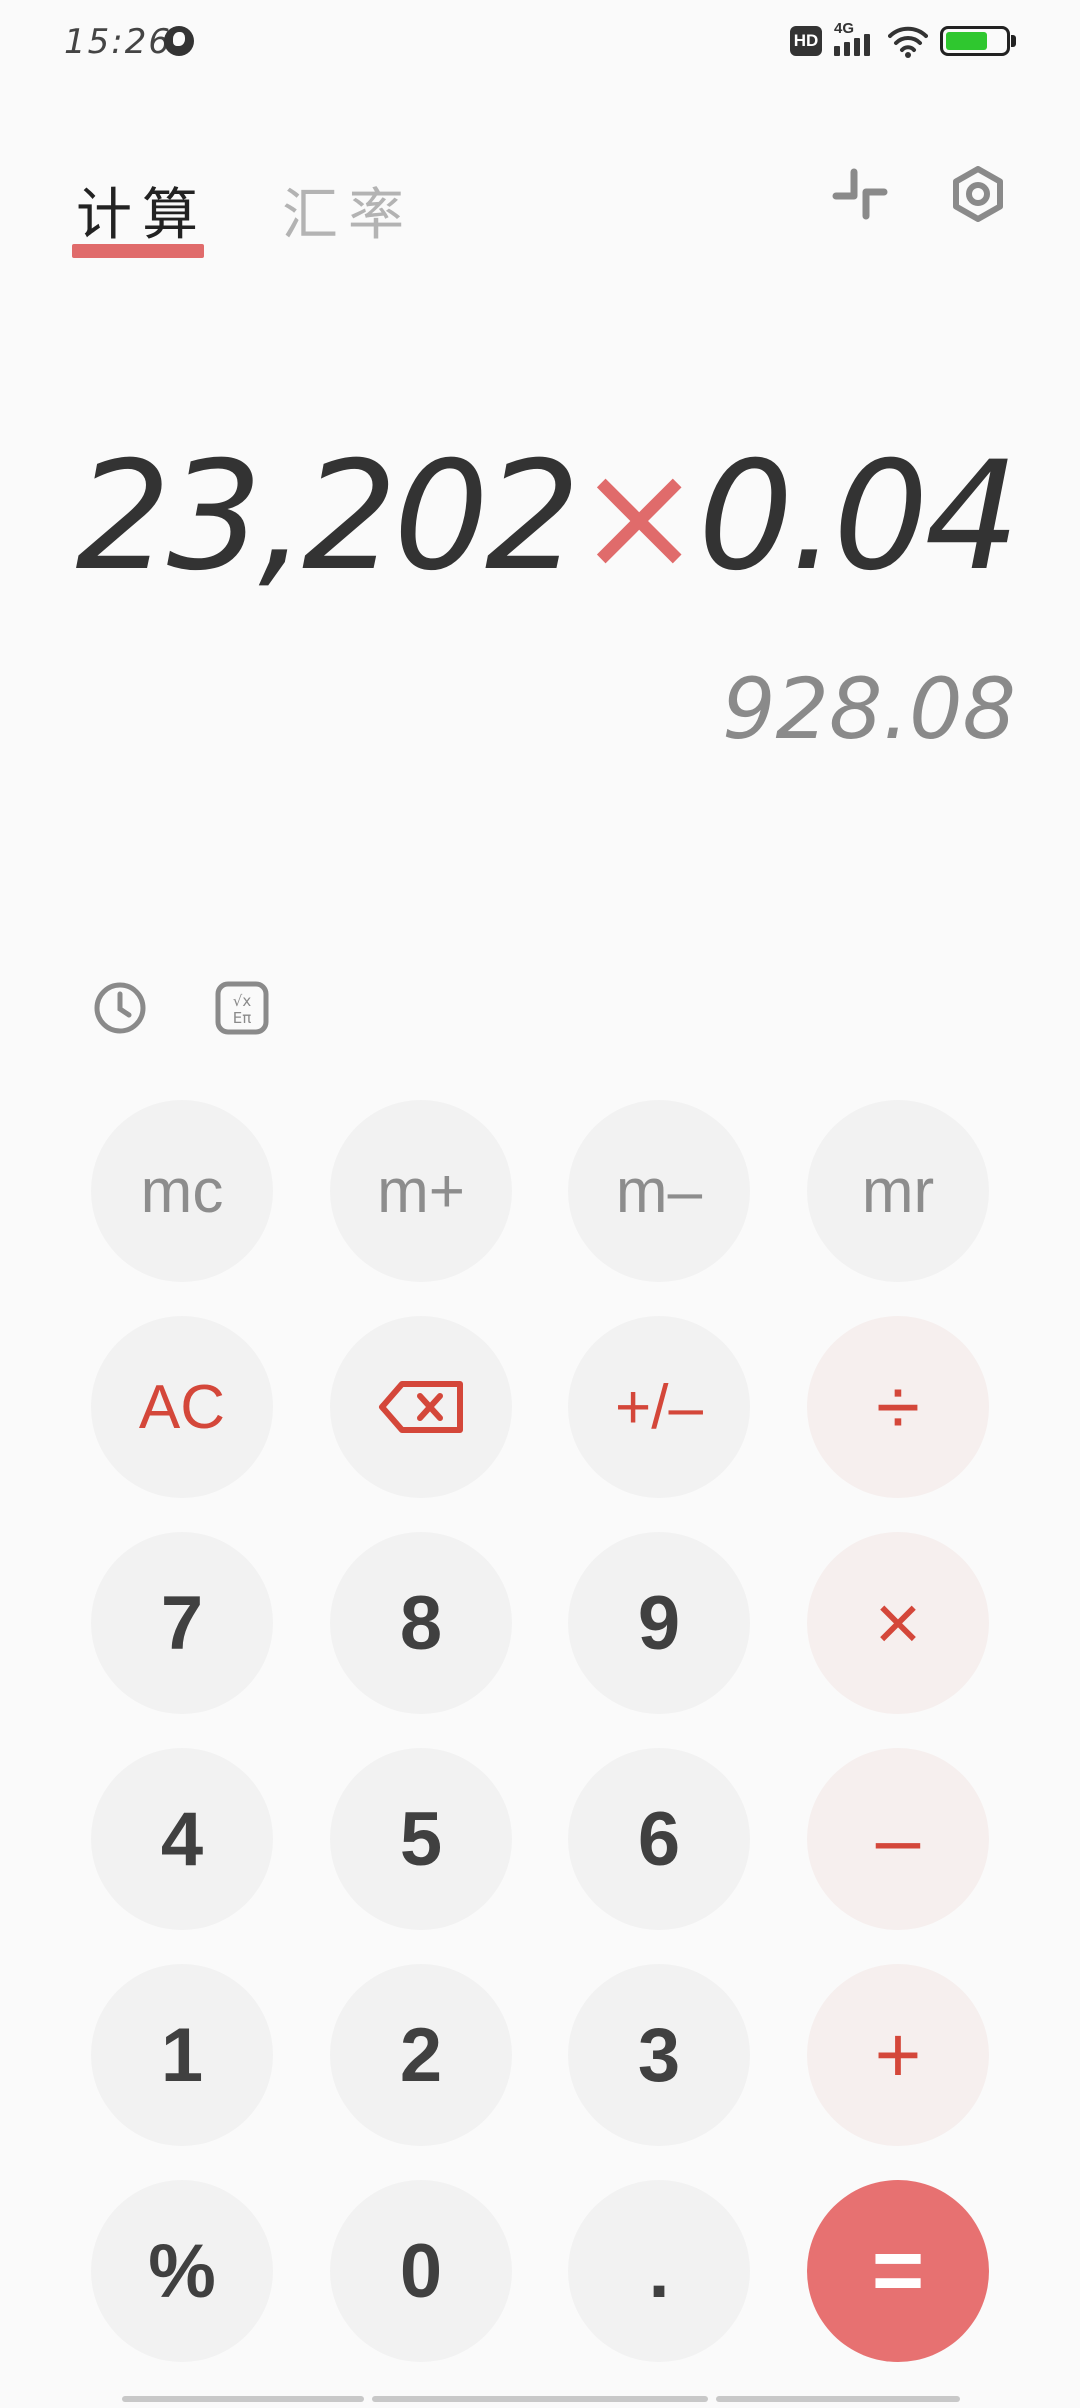 This screenshot has height=2408, width=1080. I want to click on result-display: 928.08, so click(869, 709).